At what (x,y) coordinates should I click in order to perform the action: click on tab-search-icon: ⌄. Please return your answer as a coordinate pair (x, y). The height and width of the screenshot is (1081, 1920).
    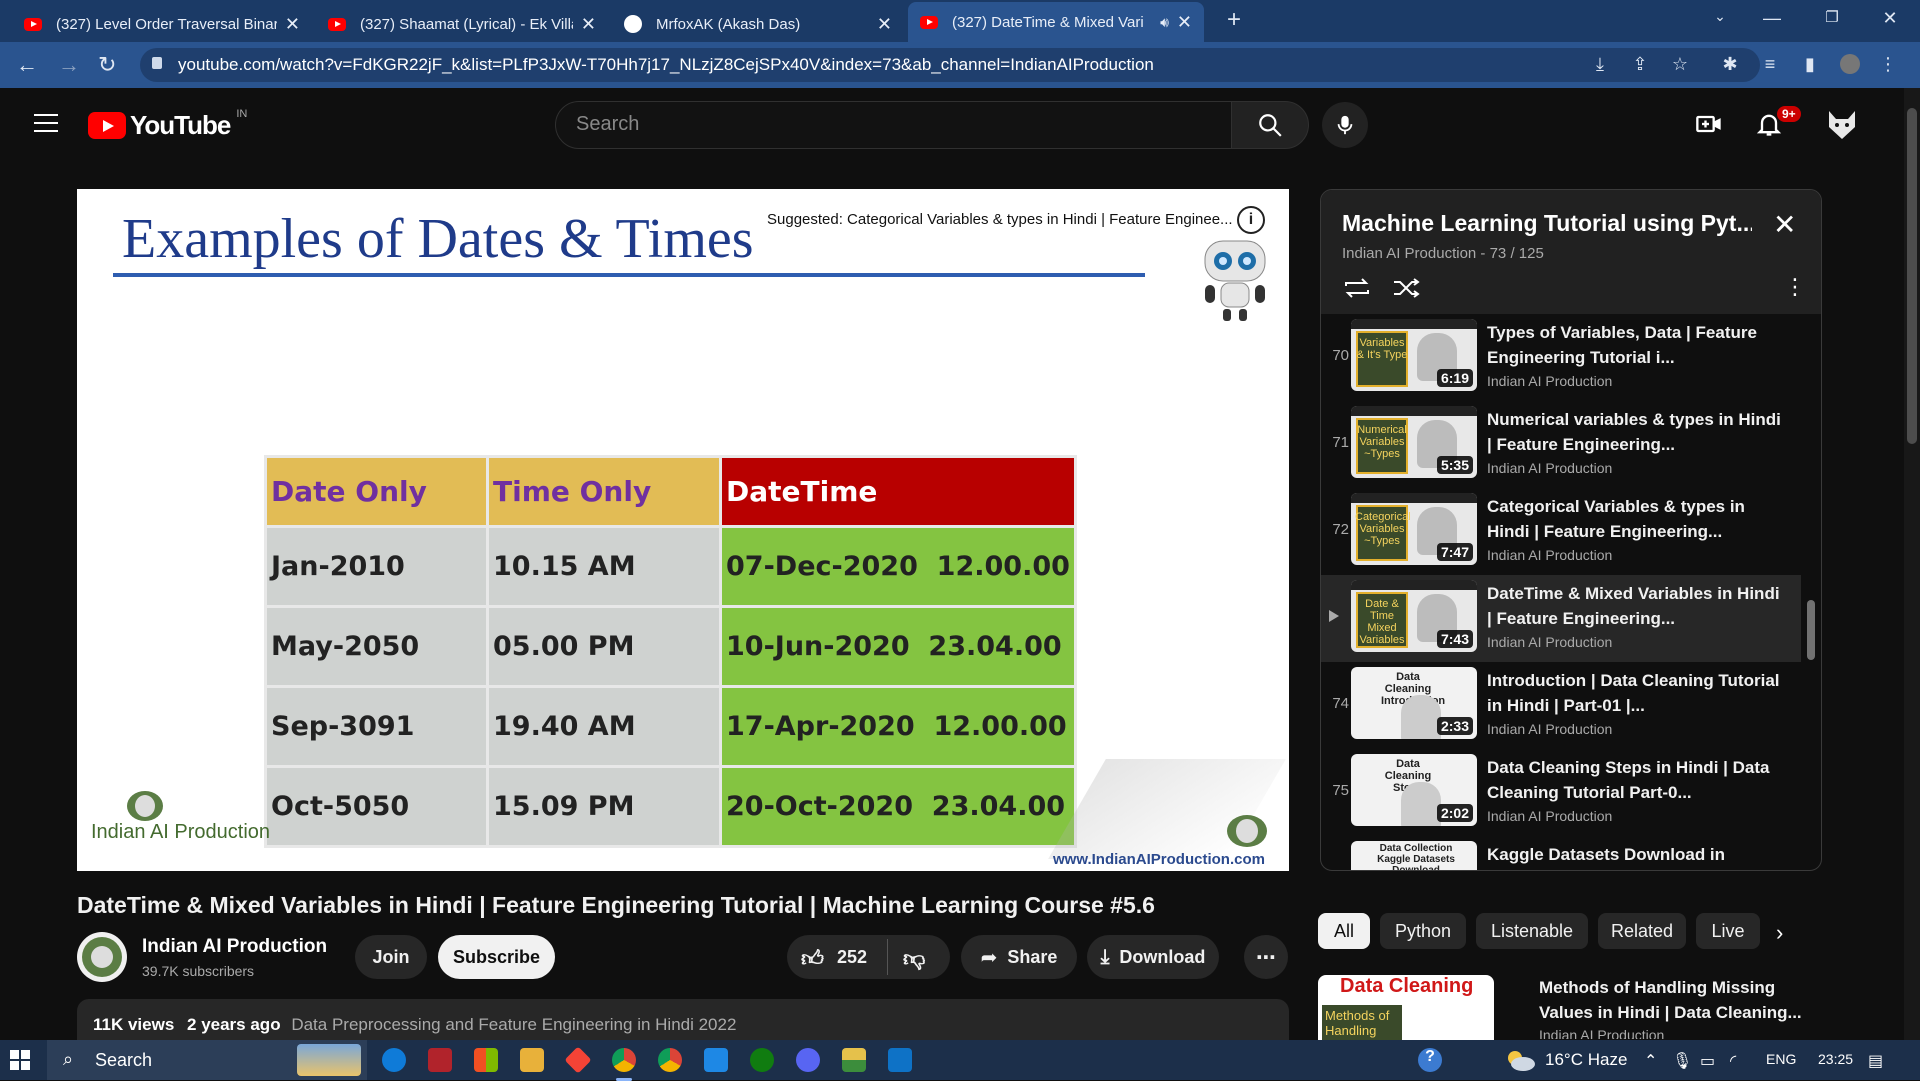
    Looking at the image, I should click on (1720, 16).